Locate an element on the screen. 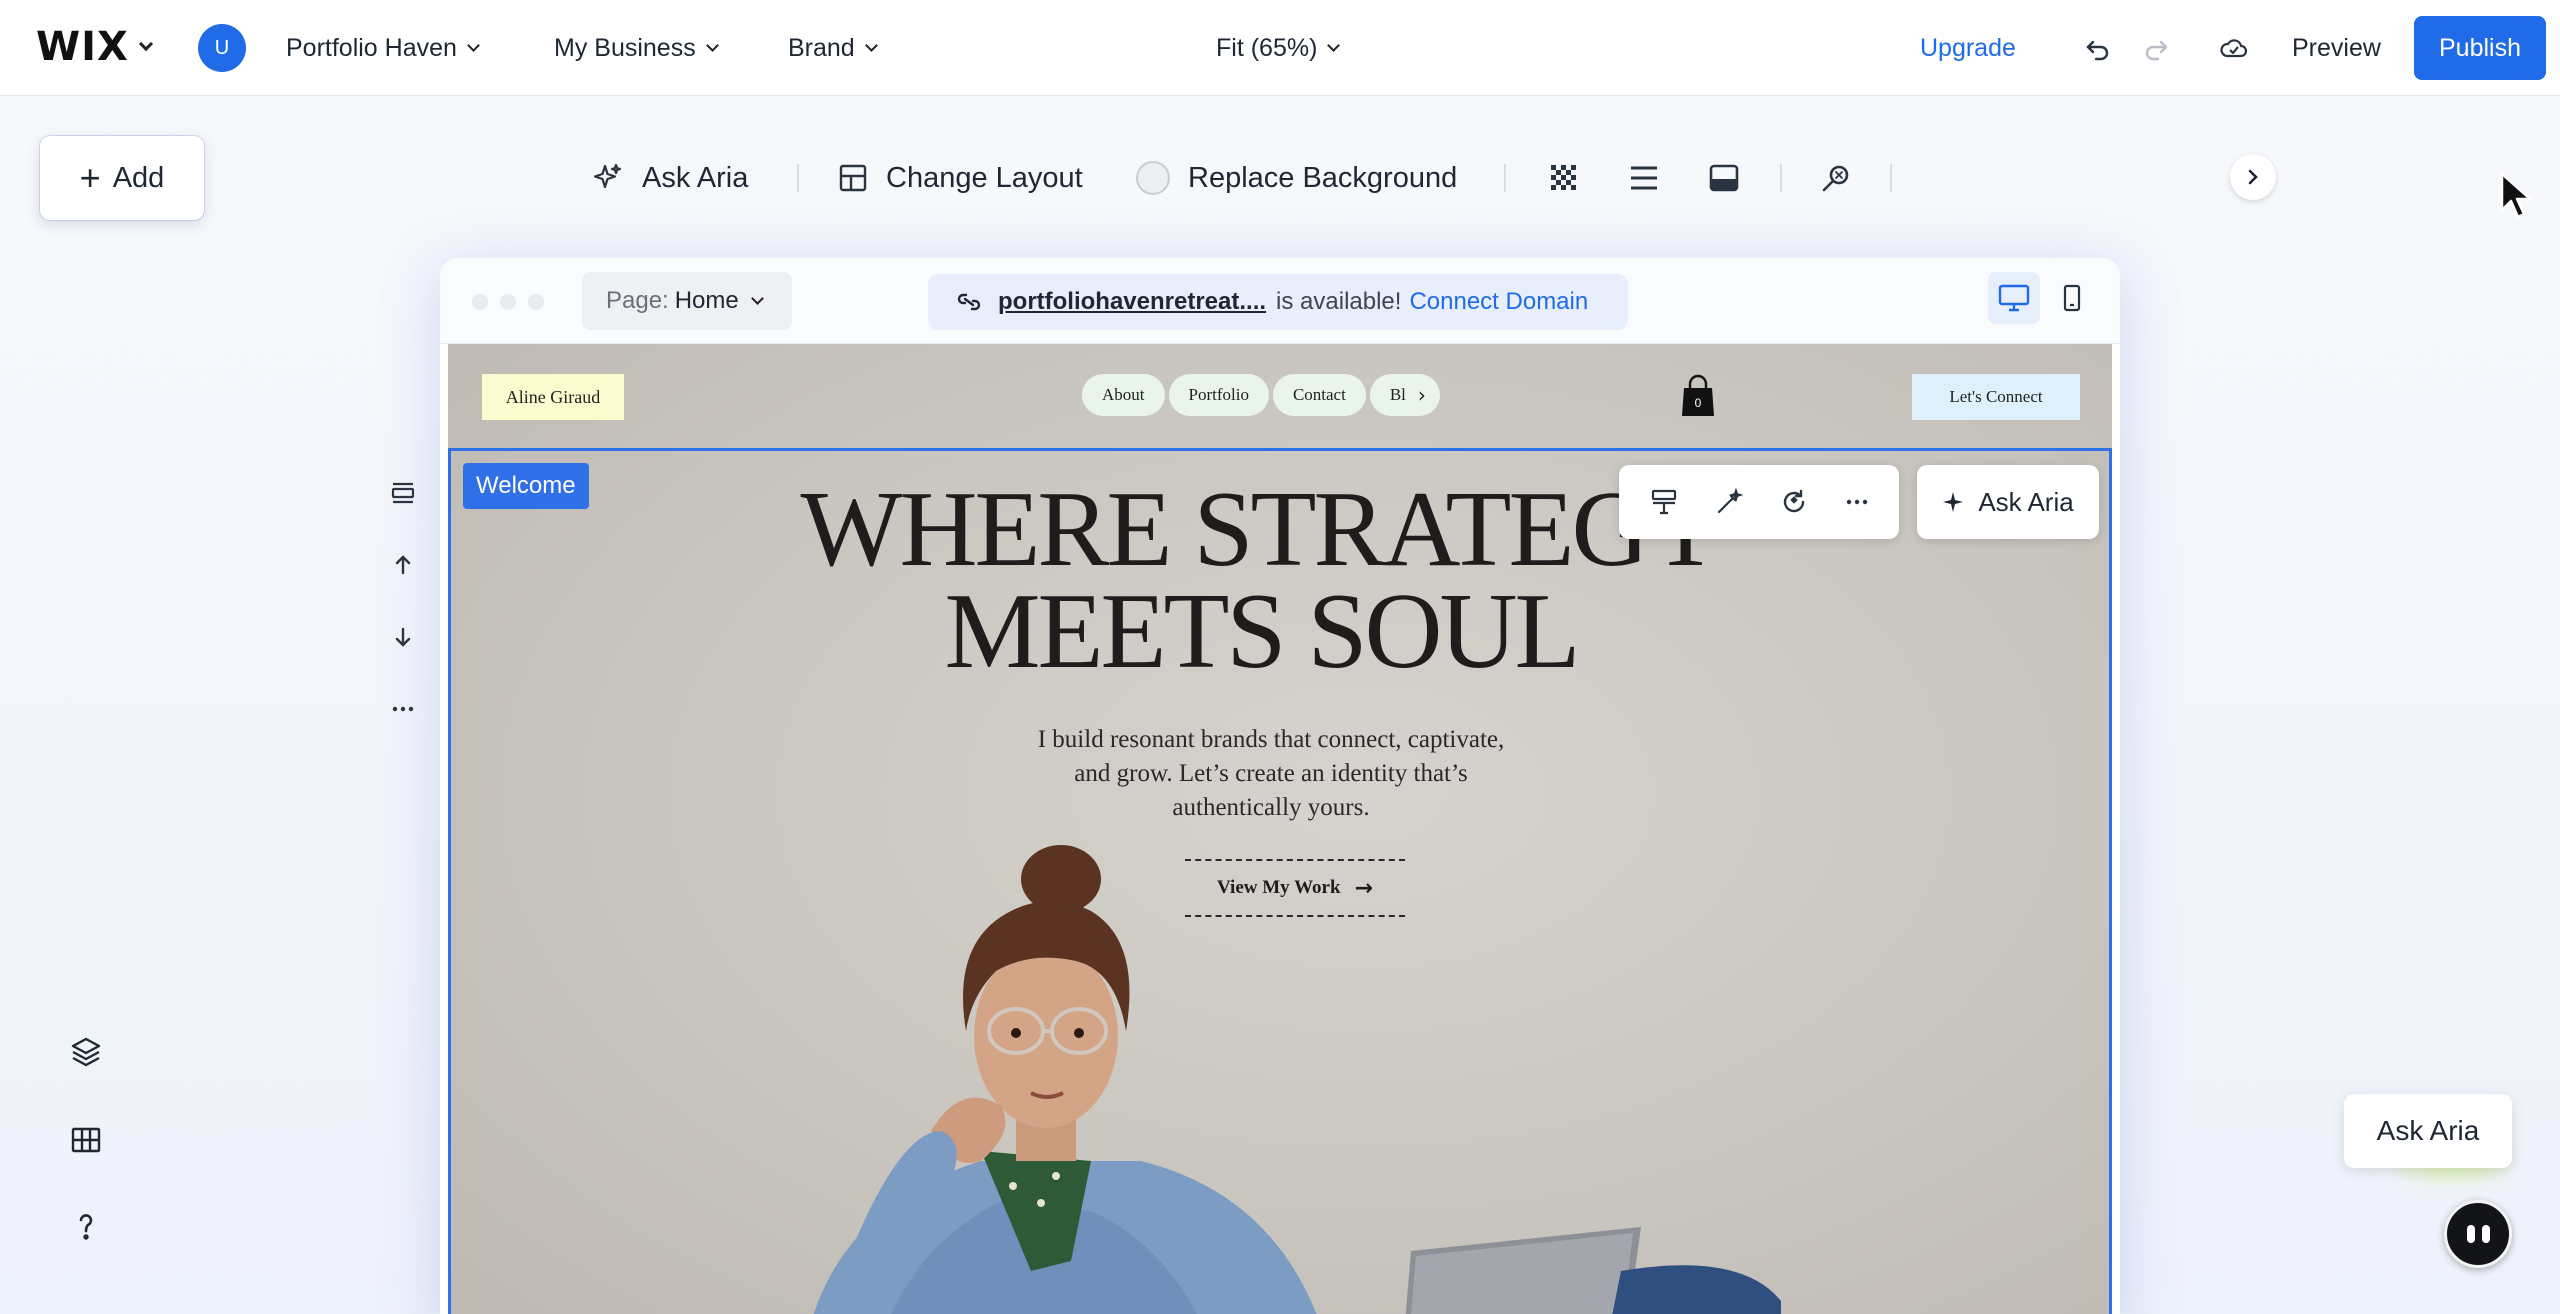  business-menu: My Business is located at coordinates (636, 48).